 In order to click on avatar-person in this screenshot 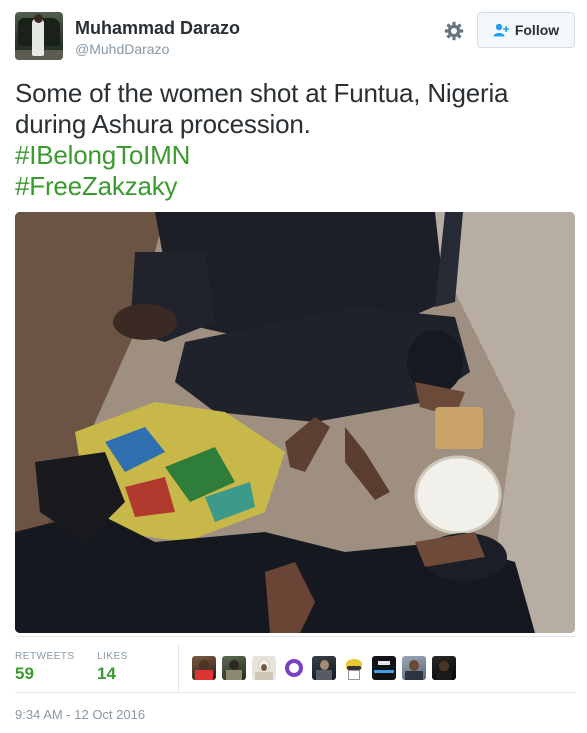, I will do `click(38, 37)`.